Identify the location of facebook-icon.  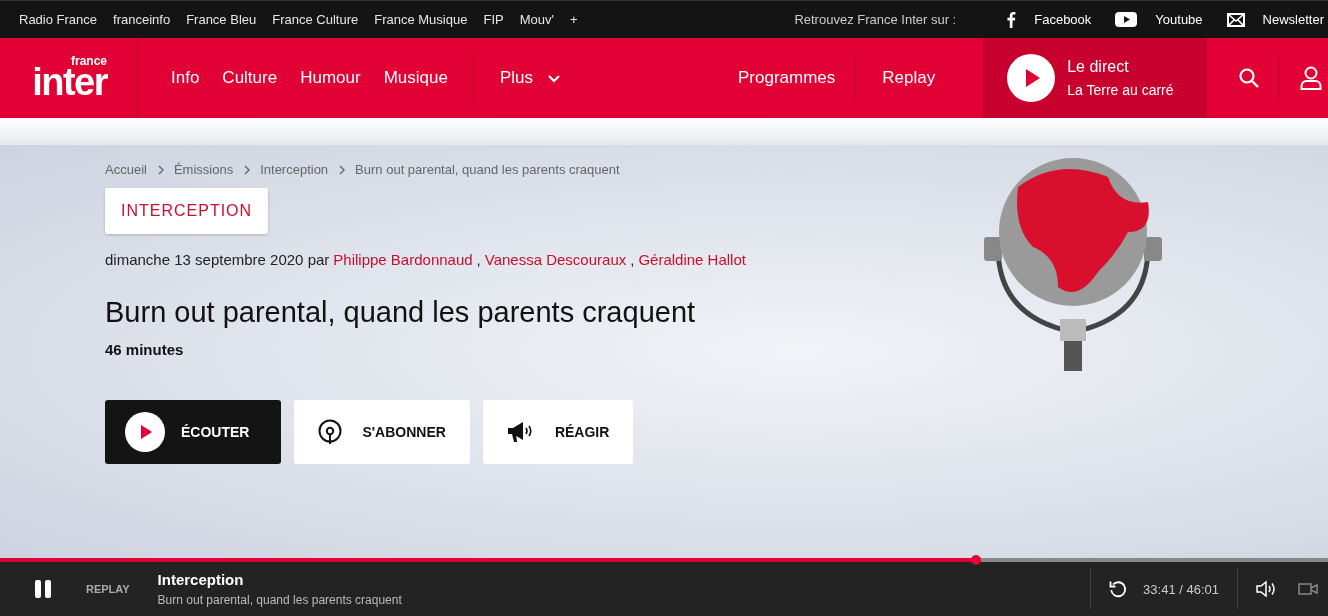
(1011, 19).